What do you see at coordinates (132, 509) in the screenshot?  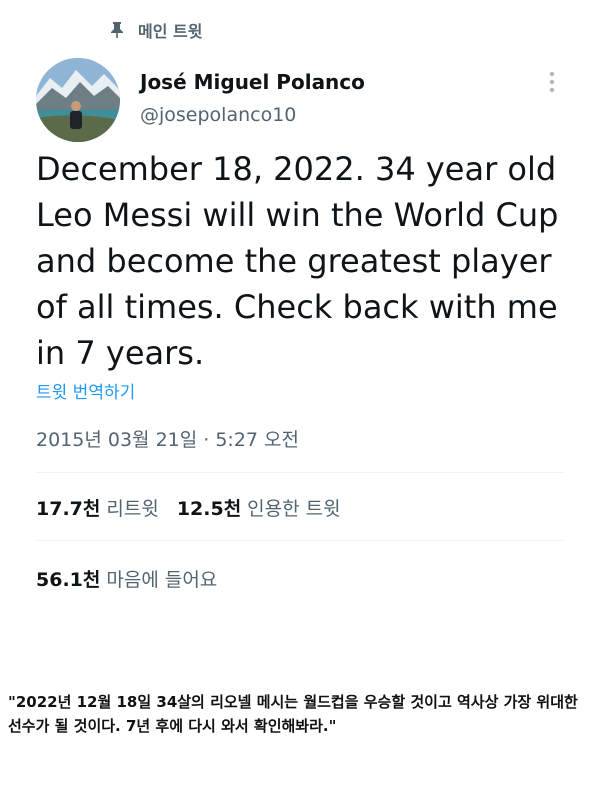 I see `retweets-label: 리트윗` at bounding box center [132, 509].